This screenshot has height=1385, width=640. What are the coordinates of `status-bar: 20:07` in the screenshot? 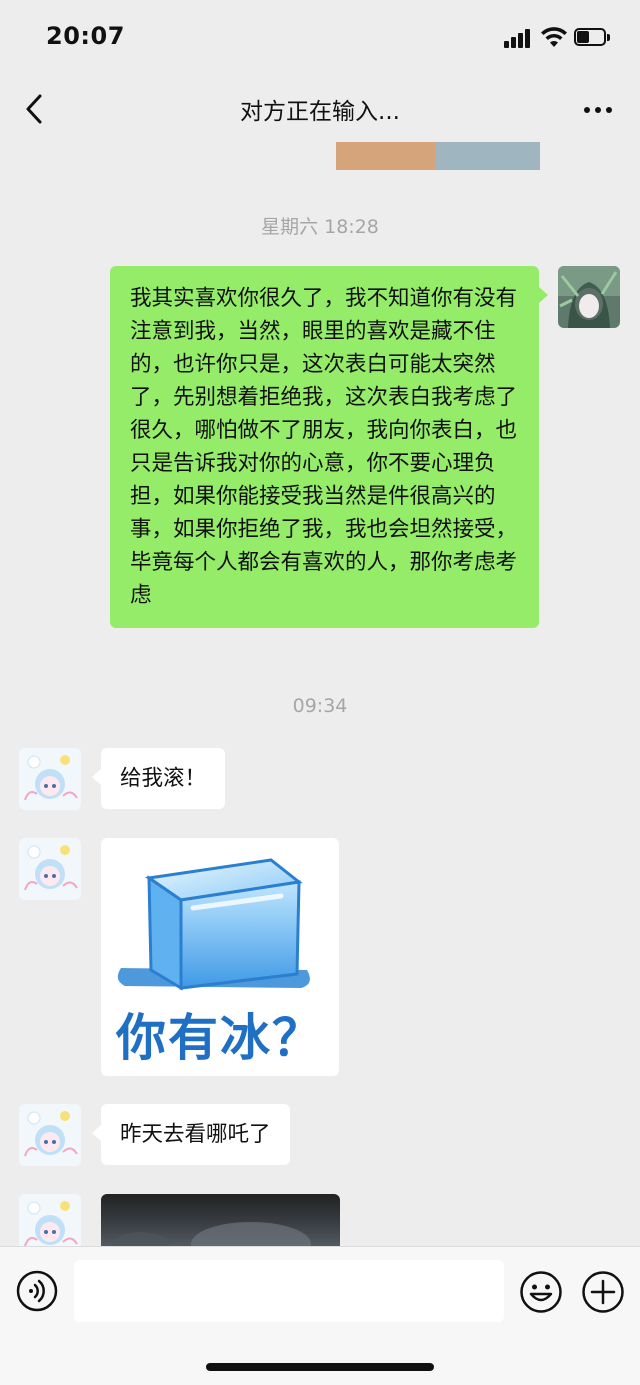 It's located at (320, 38).